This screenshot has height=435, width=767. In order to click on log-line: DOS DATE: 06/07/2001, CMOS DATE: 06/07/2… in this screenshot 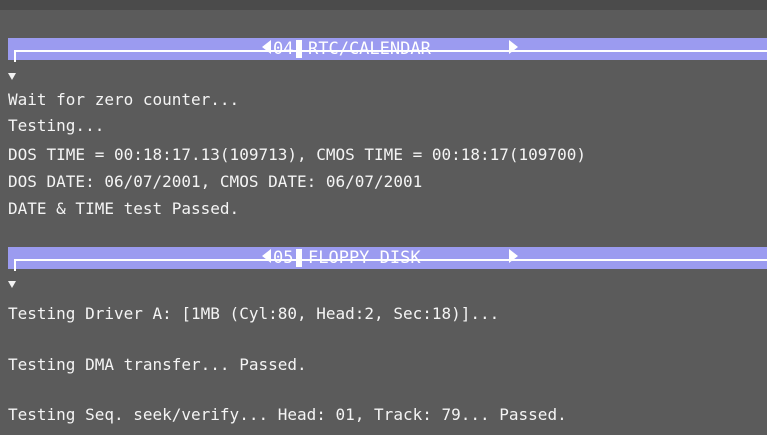, I will do `click(215, 181)`.